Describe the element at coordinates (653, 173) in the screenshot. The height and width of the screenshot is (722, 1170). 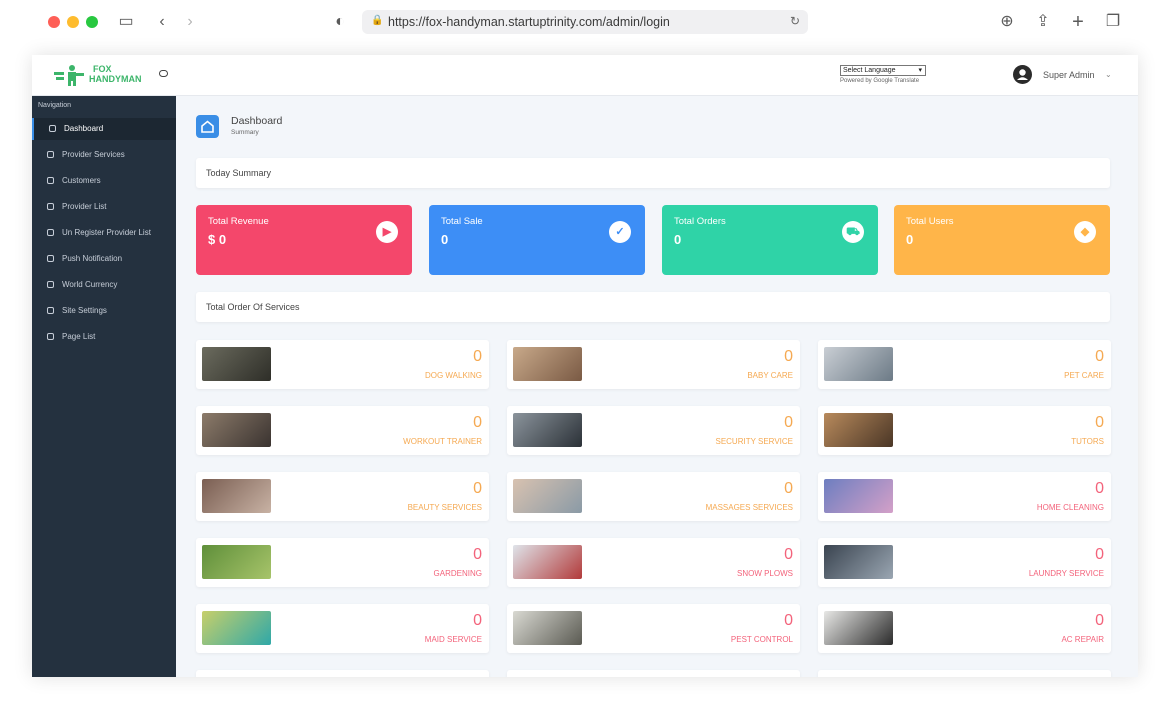
I see `today-summary-panel: Today Summary` at that location.